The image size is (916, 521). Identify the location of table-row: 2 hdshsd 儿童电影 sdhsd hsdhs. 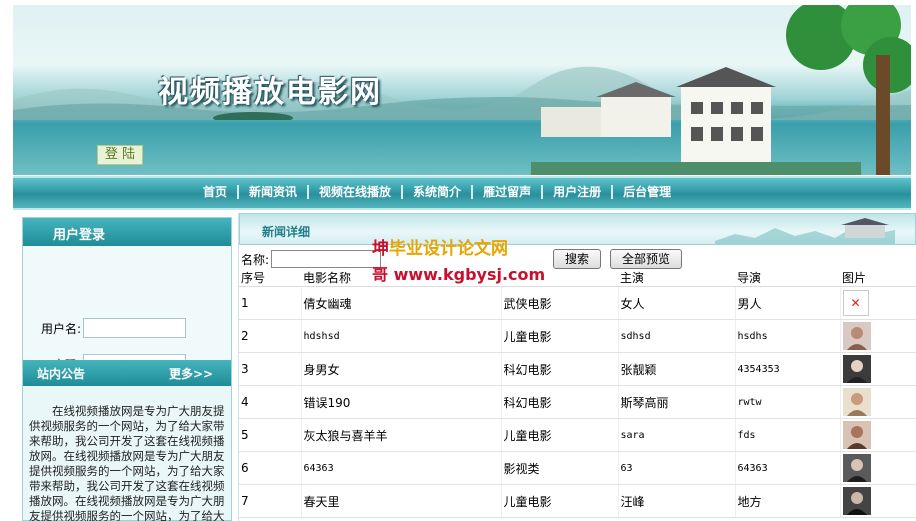
(577, 336).